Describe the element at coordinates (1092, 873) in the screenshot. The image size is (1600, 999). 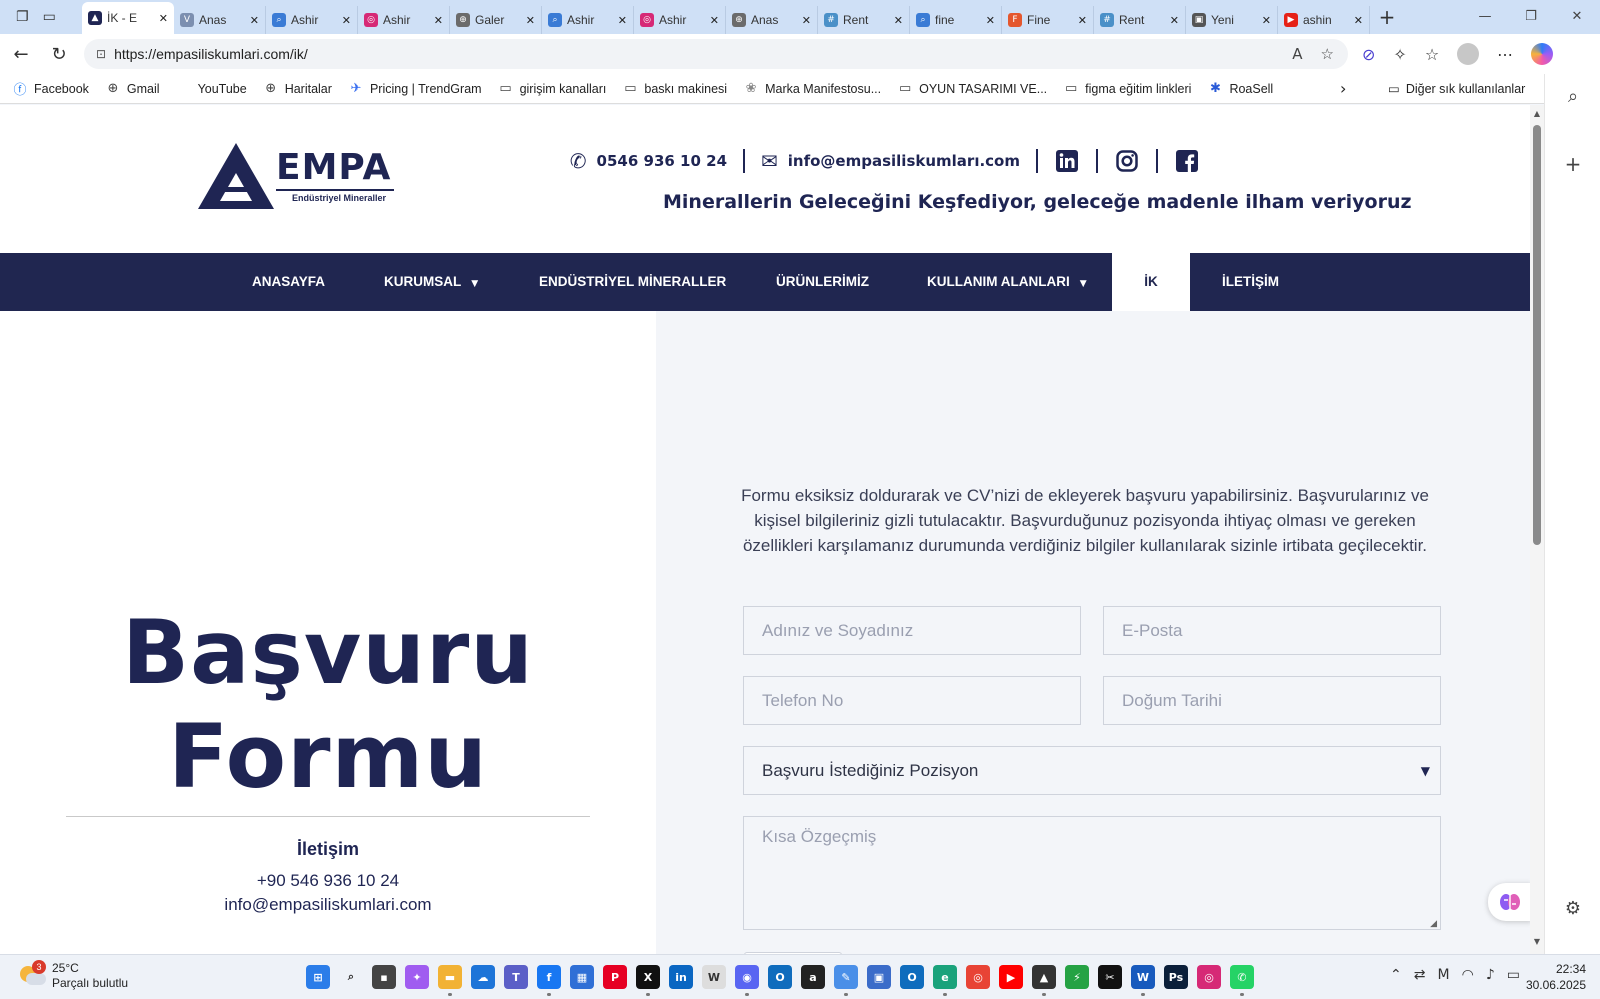
I see `cv-textarea: Kısa Özgeçmiş ◢` at that location.